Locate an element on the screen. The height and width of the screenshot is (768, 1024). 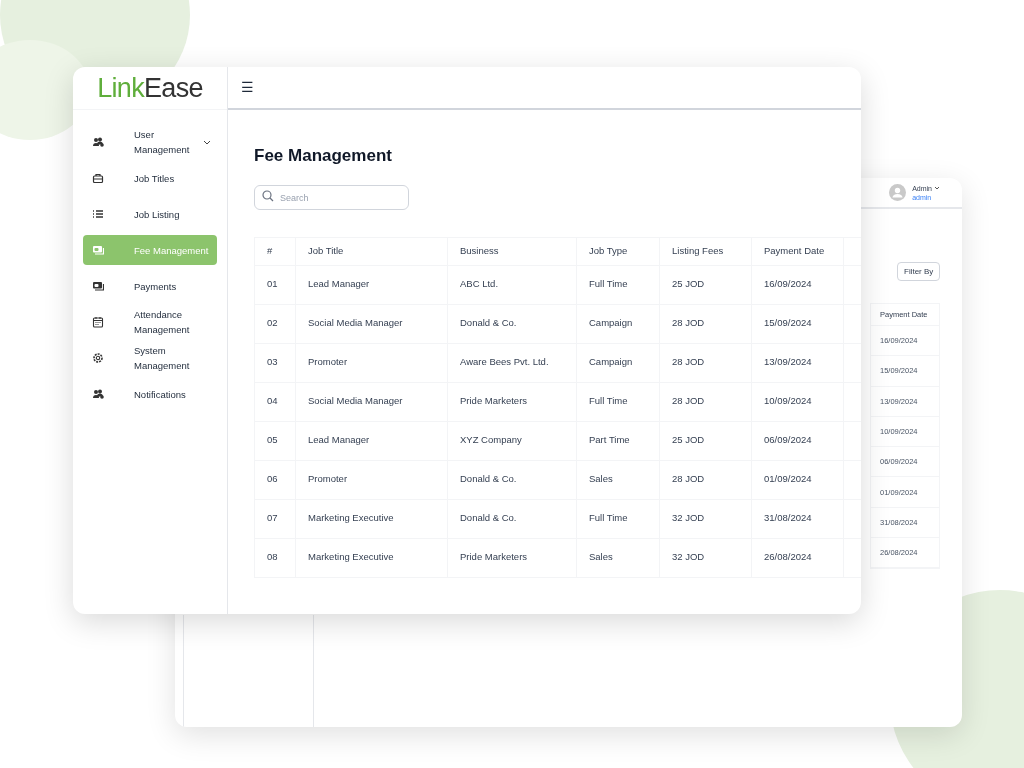
briefcase-icon is located at coordinates (98, 178).